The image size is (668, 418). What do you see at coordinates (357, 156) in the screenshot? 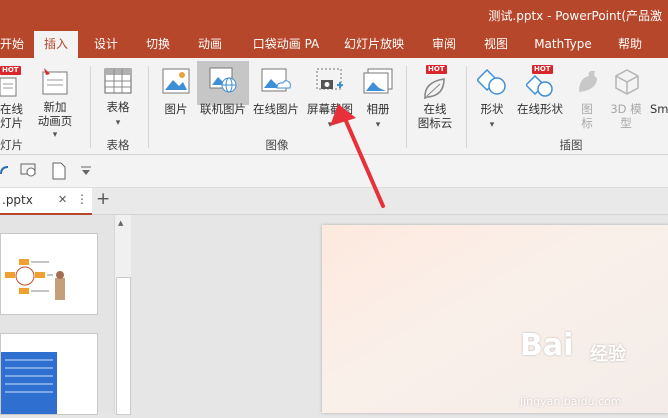
I see `annotation-arrow` at bounding box center [357, 156].